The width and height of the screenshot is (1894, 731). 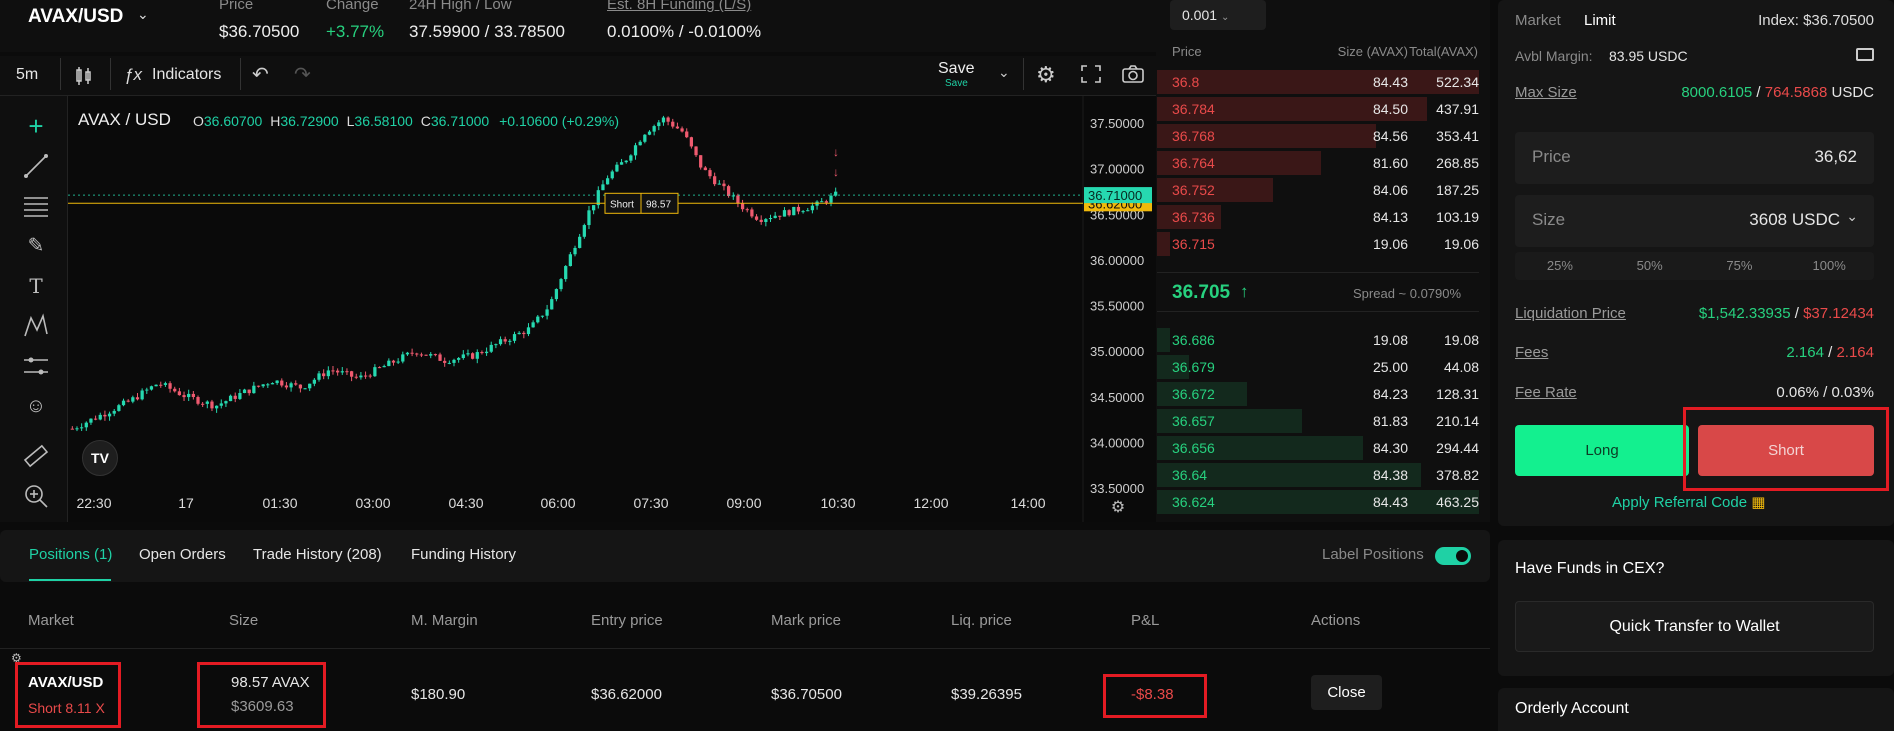 What do you see at coordinates (1590, 568) in the screenshot?
I see `cex-title: Have Funds in CEX?` at bounding box center [1590, 568].